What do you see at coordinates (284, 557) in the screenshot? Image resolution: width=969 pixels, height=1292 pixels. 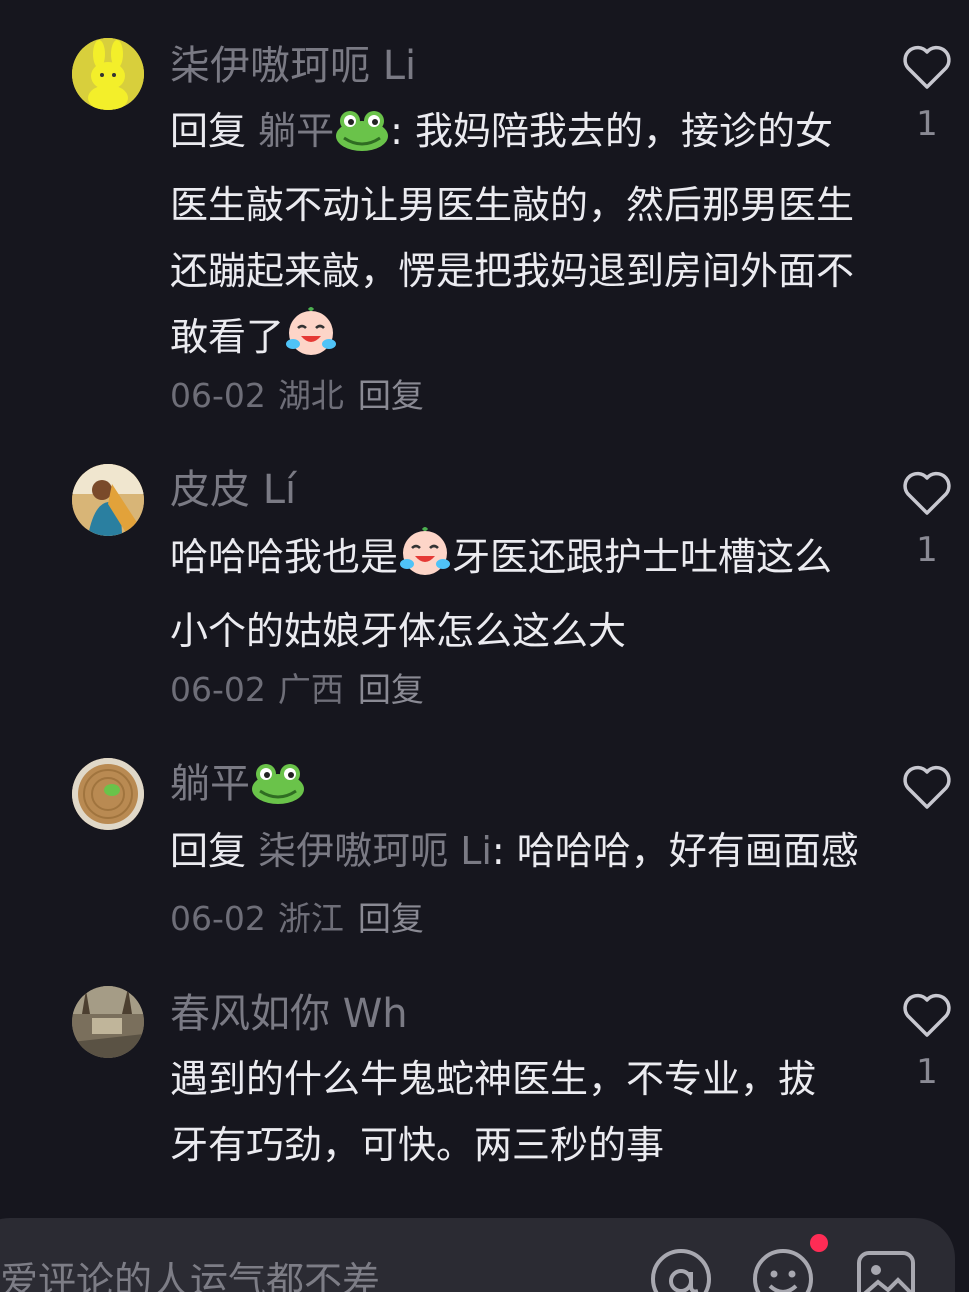 I see `comment-body-text: 哈哈哈我也是` at bounding box center [284, 557].